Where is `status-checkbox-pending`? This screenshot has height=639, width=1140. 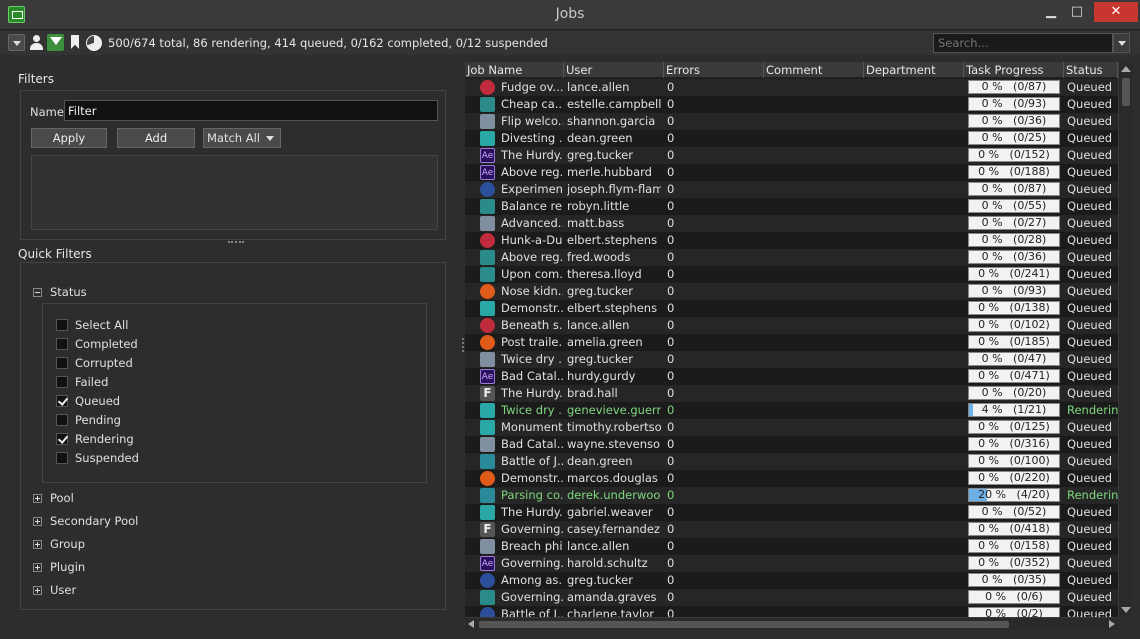 status-checkbox-pending is located at coordinates (62, 420).